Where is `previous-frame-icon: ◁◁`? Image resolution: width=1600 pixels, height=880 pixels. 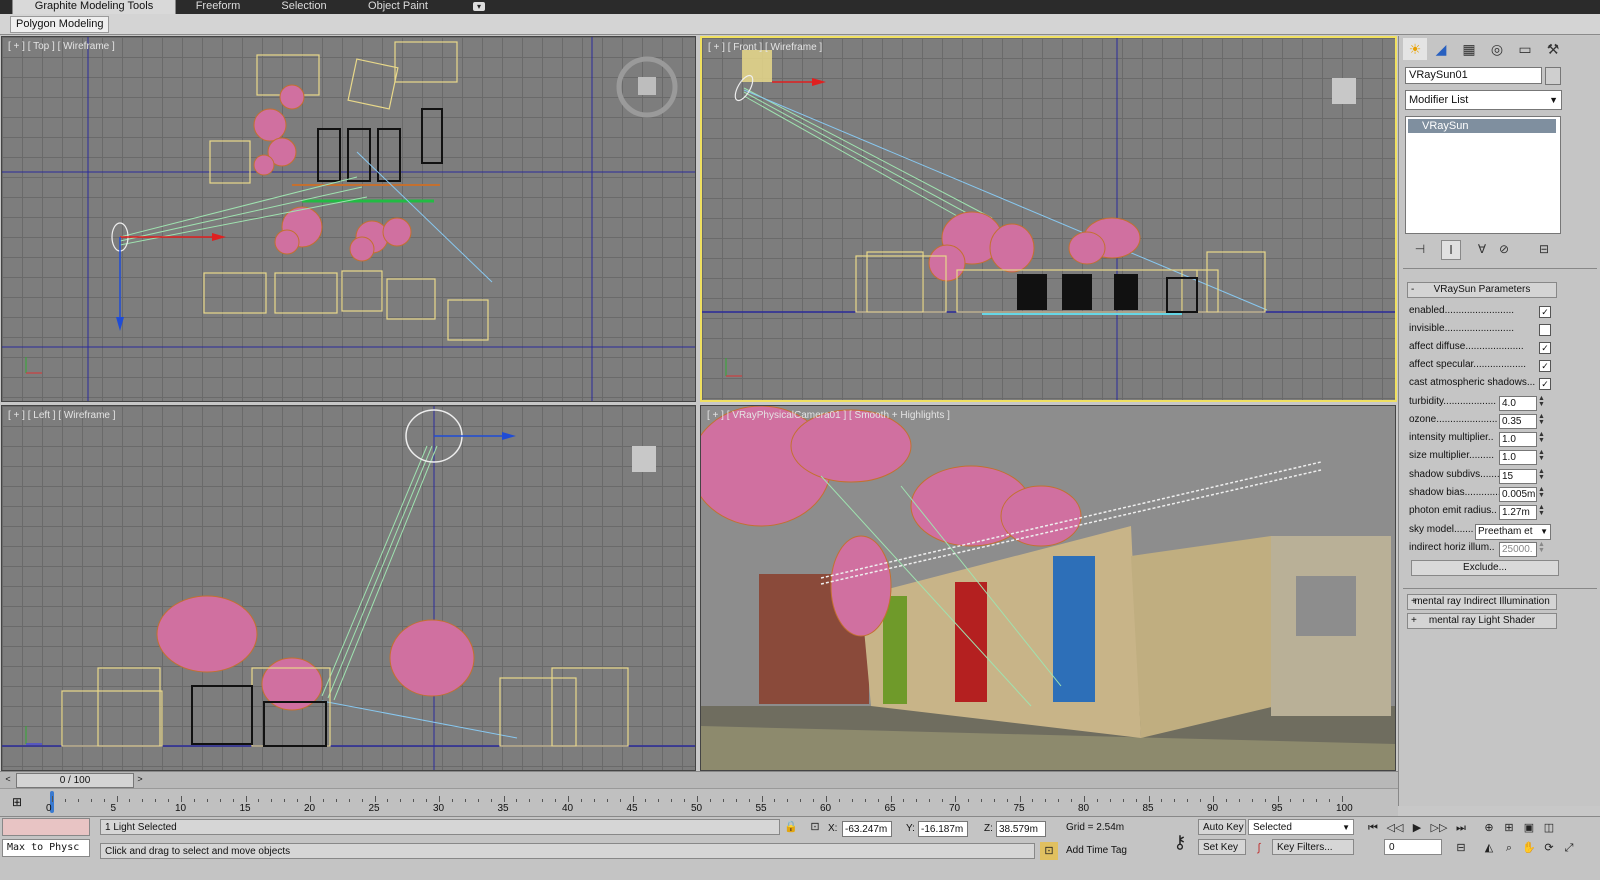
previous-frame-icon: ◁◁ is located at coordinates (1395, 828).